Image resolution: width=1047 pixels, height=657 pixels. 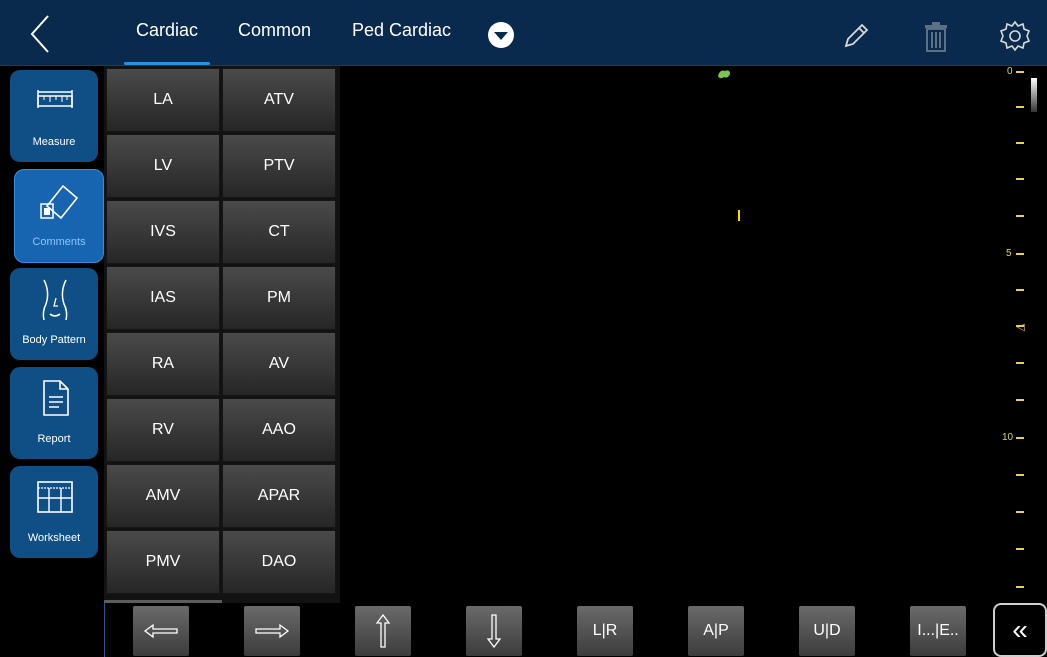 I want to click on tab-cardiac: Cardiac, so click(x=167, y=42).